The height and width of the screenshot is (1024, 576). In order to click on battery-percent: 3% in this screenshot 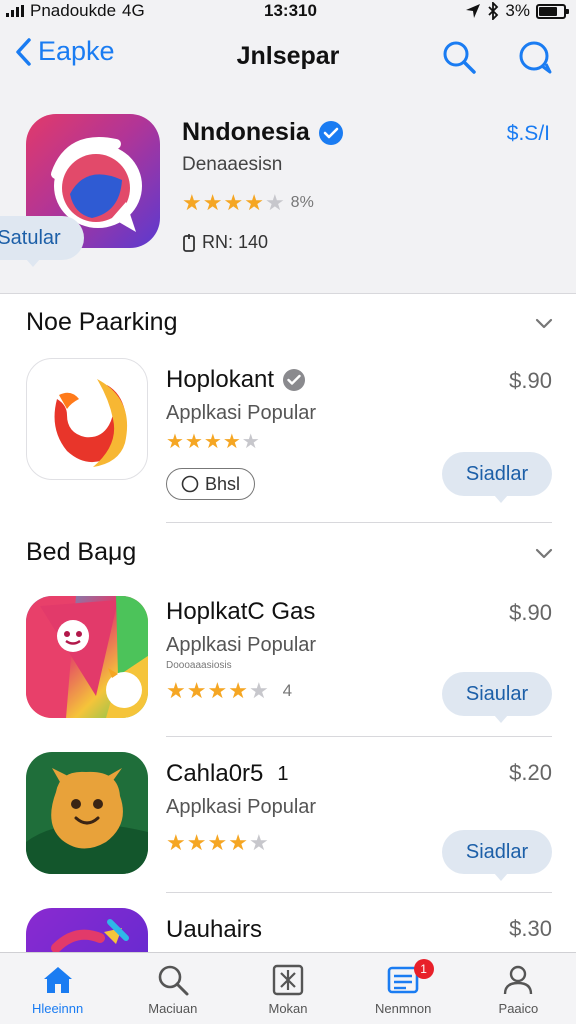, I will do `click(517, 10)`.